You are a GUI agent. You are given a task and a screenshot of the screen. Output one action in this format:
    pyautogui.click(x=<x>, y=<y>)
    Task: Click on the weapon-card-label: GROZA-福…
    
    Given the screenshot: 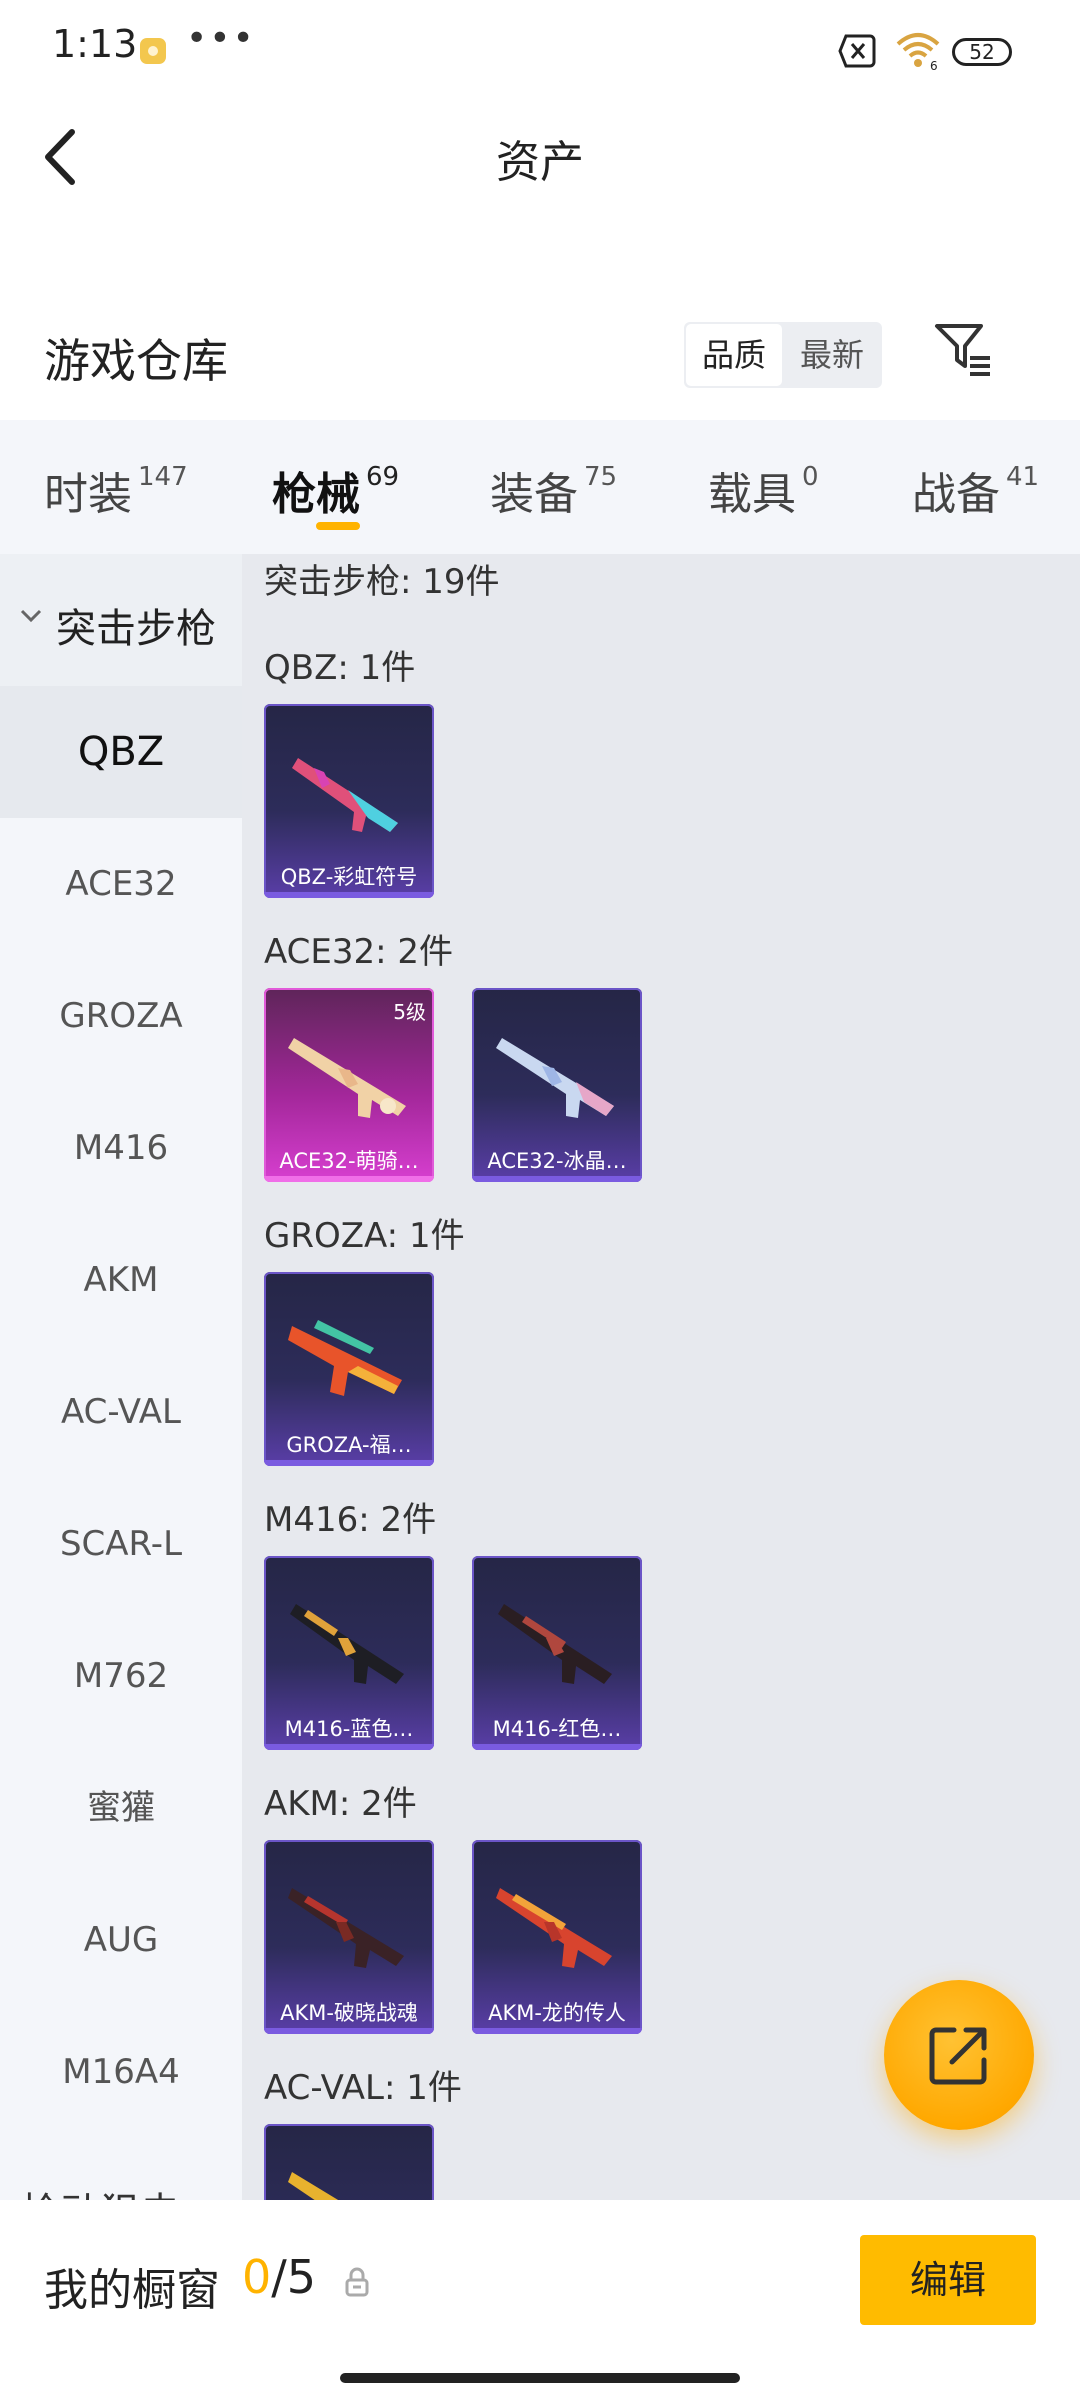 What is the action you would take?
    pyautogui.click(x=349, y=1445)
    